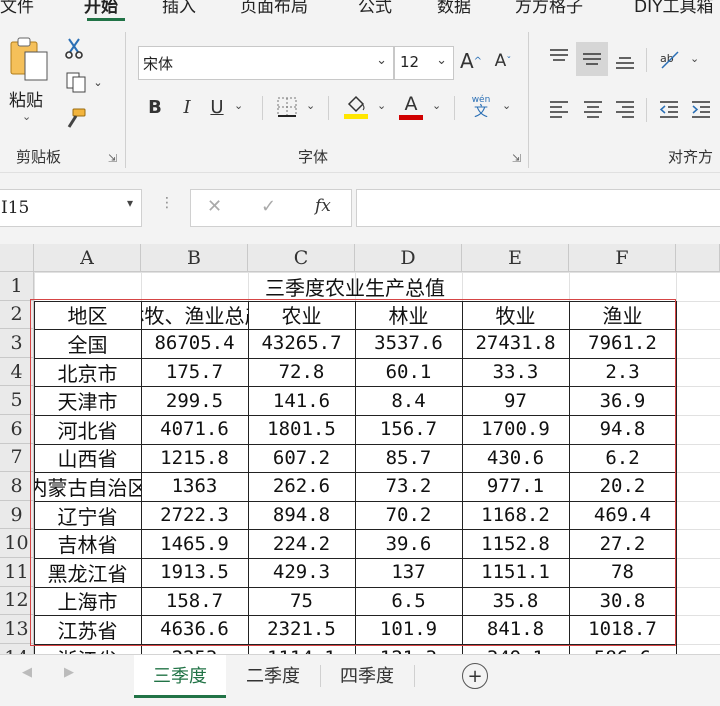  Describe the element at coordinates (17, 8) in the screenshot. I see `menu-file: 文件` at that location.